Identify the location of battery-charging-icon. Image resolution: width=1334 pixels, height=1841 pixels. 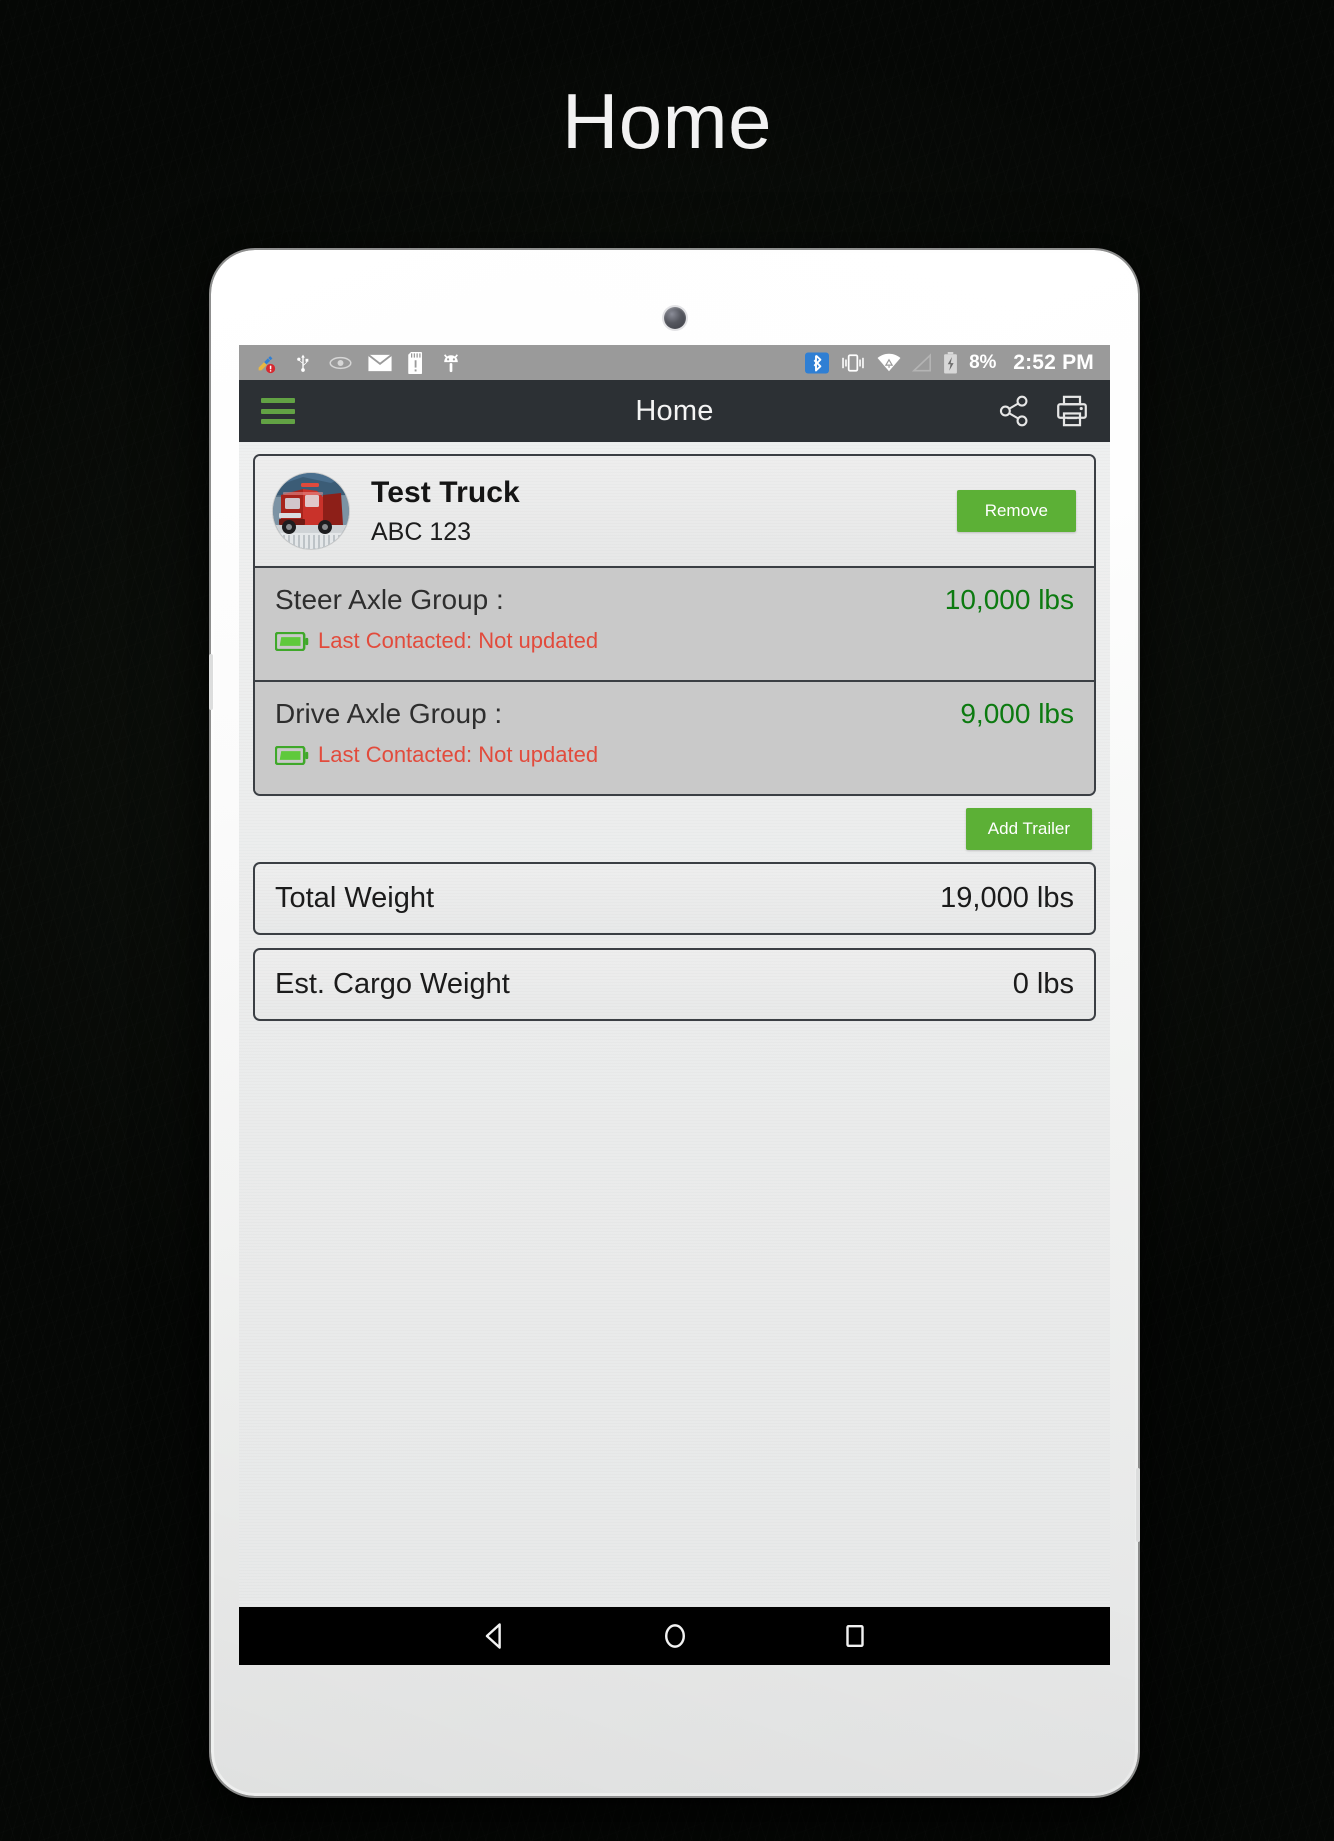
(950, 362).